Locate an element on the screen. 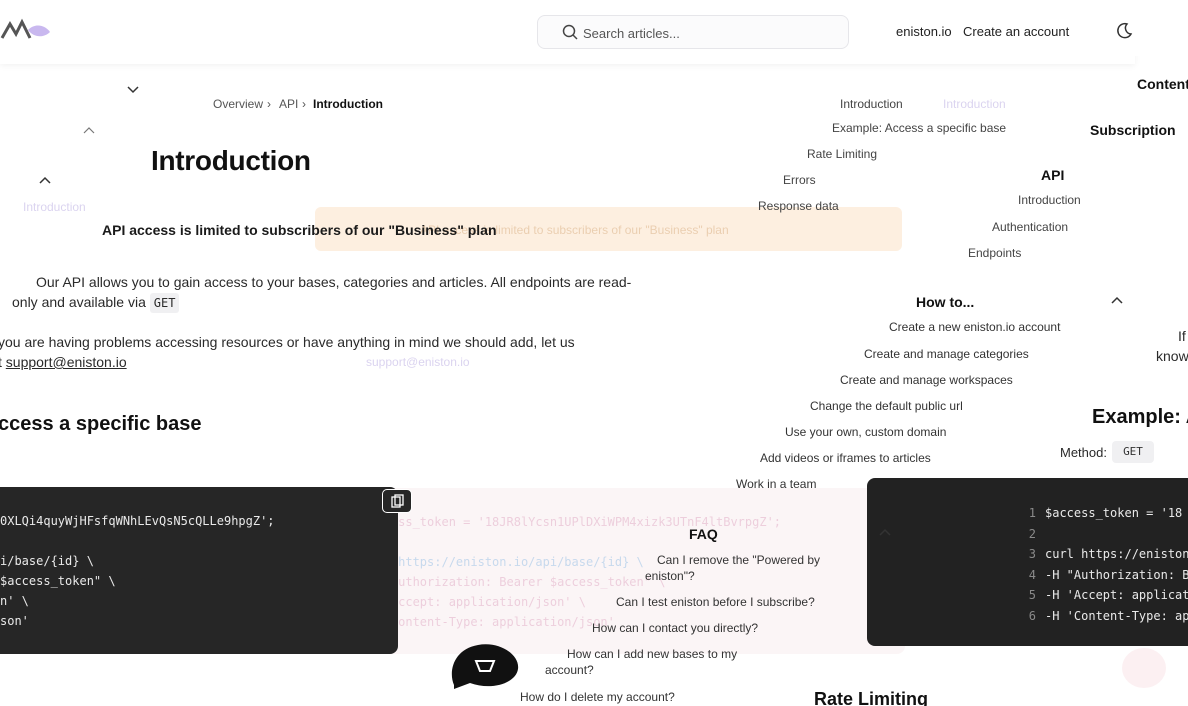  code-line: -H 'Accept: application/jso is located at coordinates (1116, 595).